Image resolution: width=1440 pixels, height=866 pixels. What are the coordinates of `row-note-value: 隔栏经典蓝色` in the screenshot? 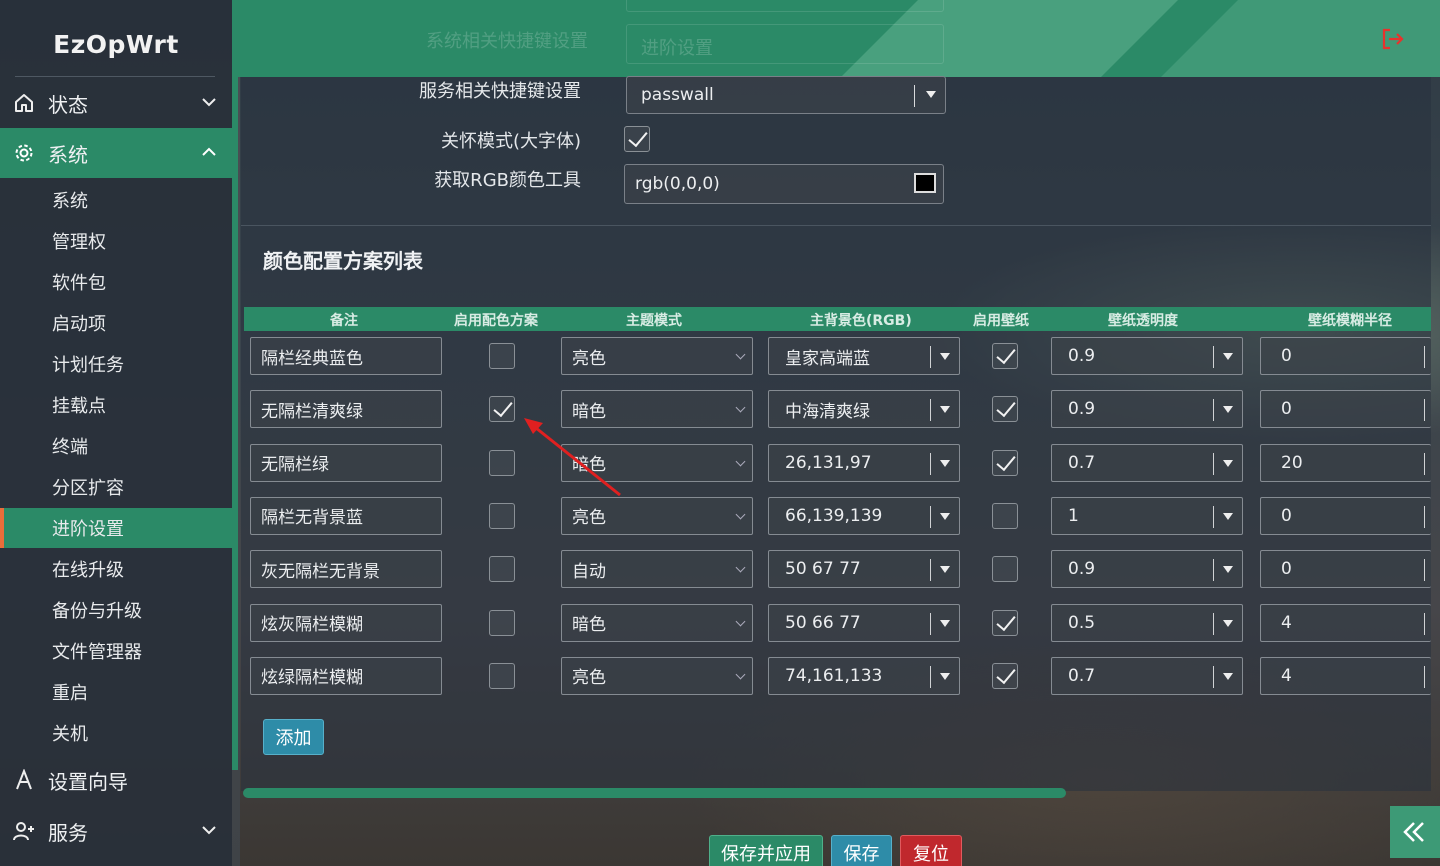 It's located at (312, 358).